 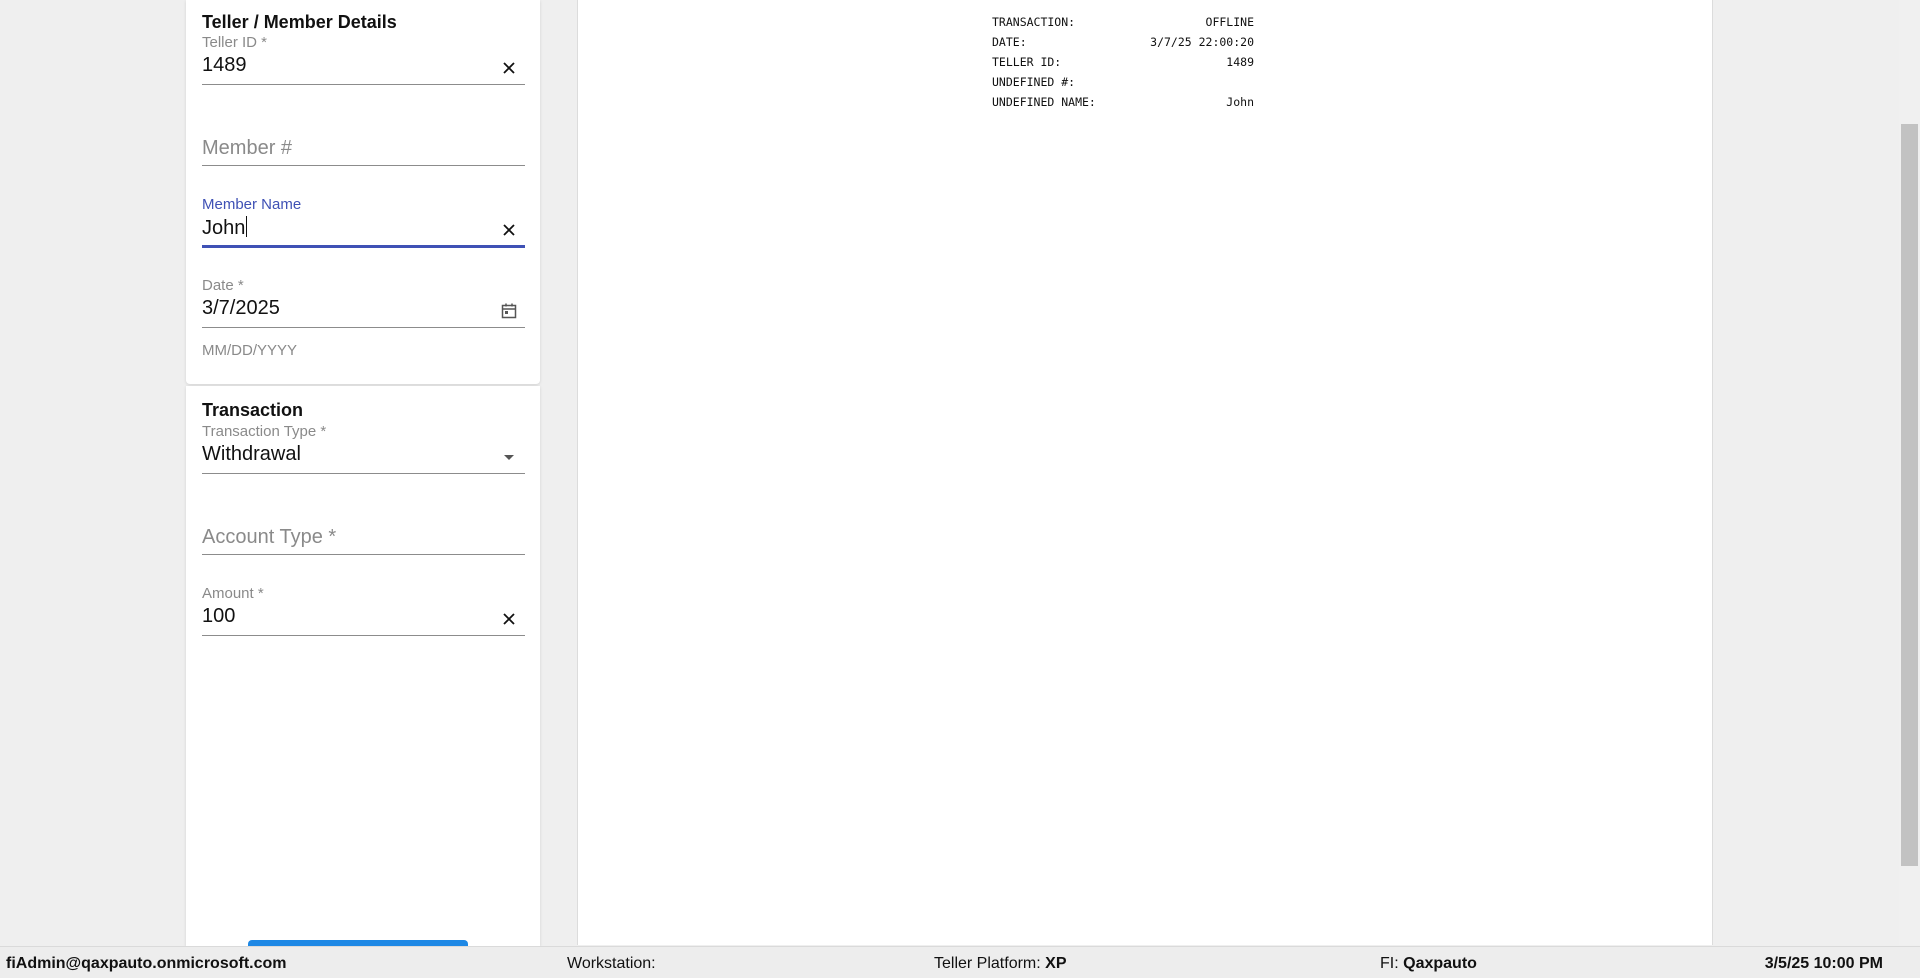 I want to click on account-type-field: Account Type *, so click(x=363, y=534).